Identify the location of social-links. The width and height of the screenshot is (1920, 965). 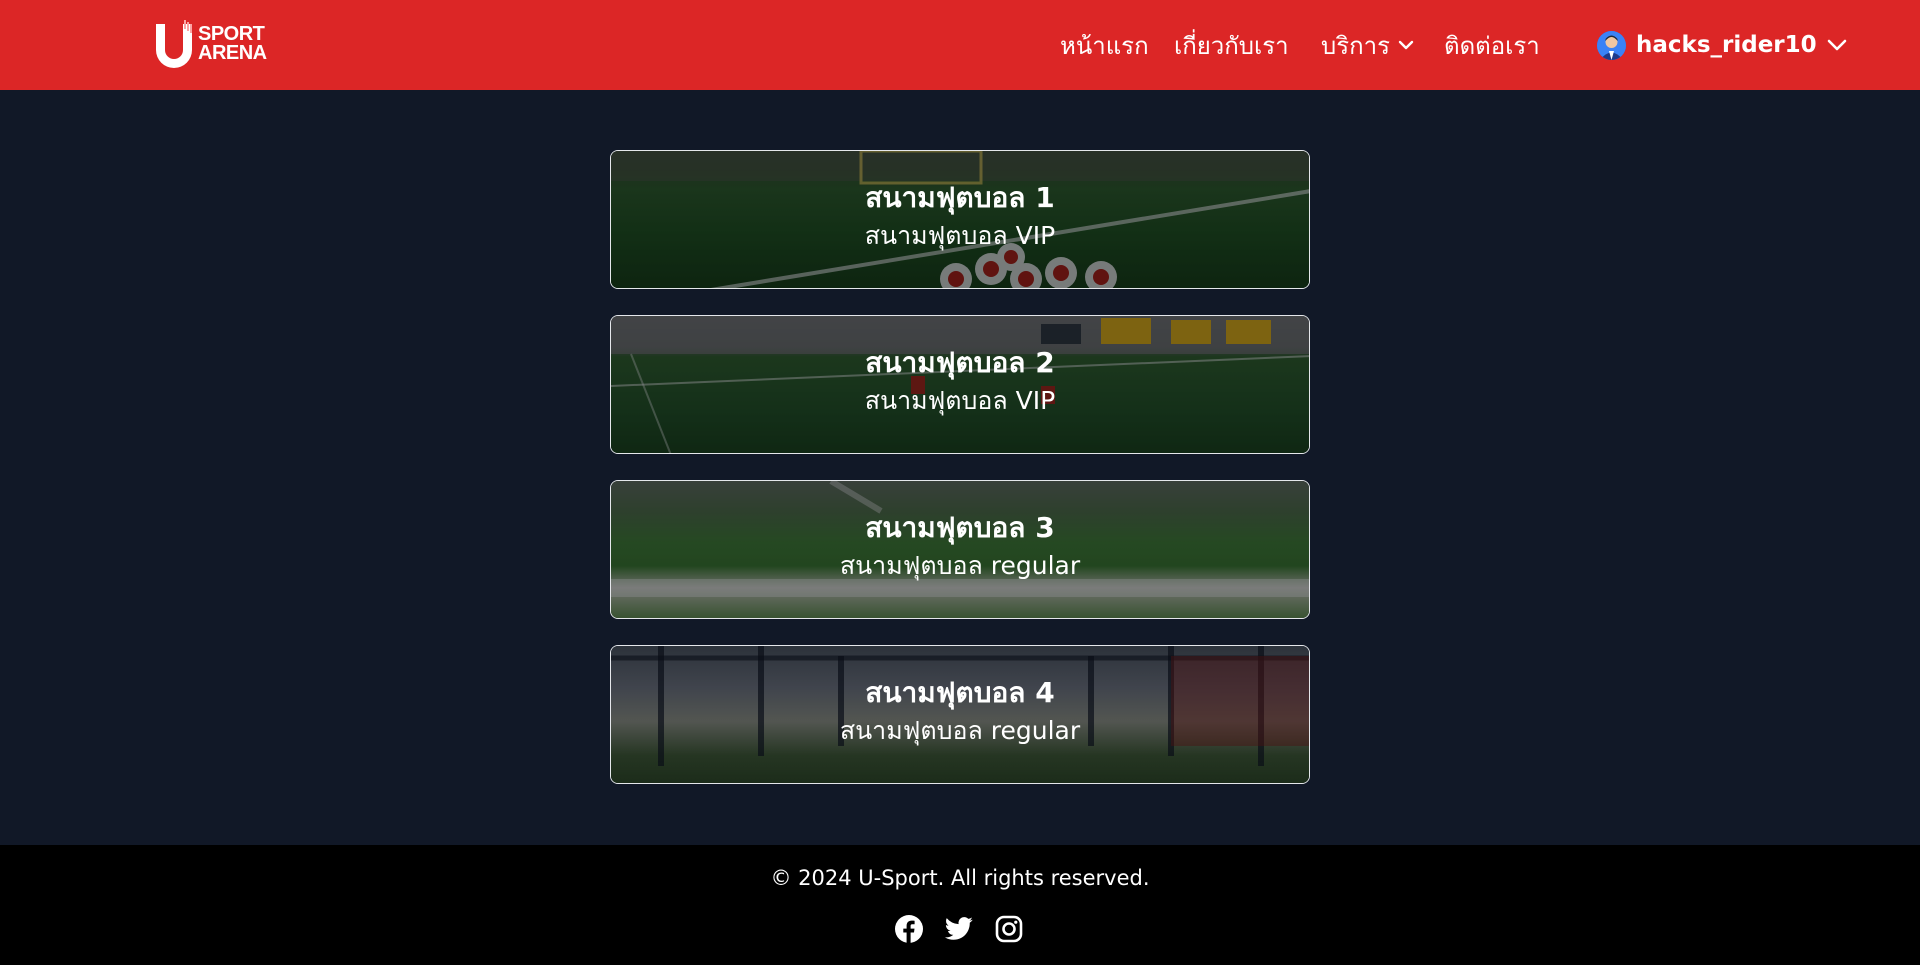
(959, 929).